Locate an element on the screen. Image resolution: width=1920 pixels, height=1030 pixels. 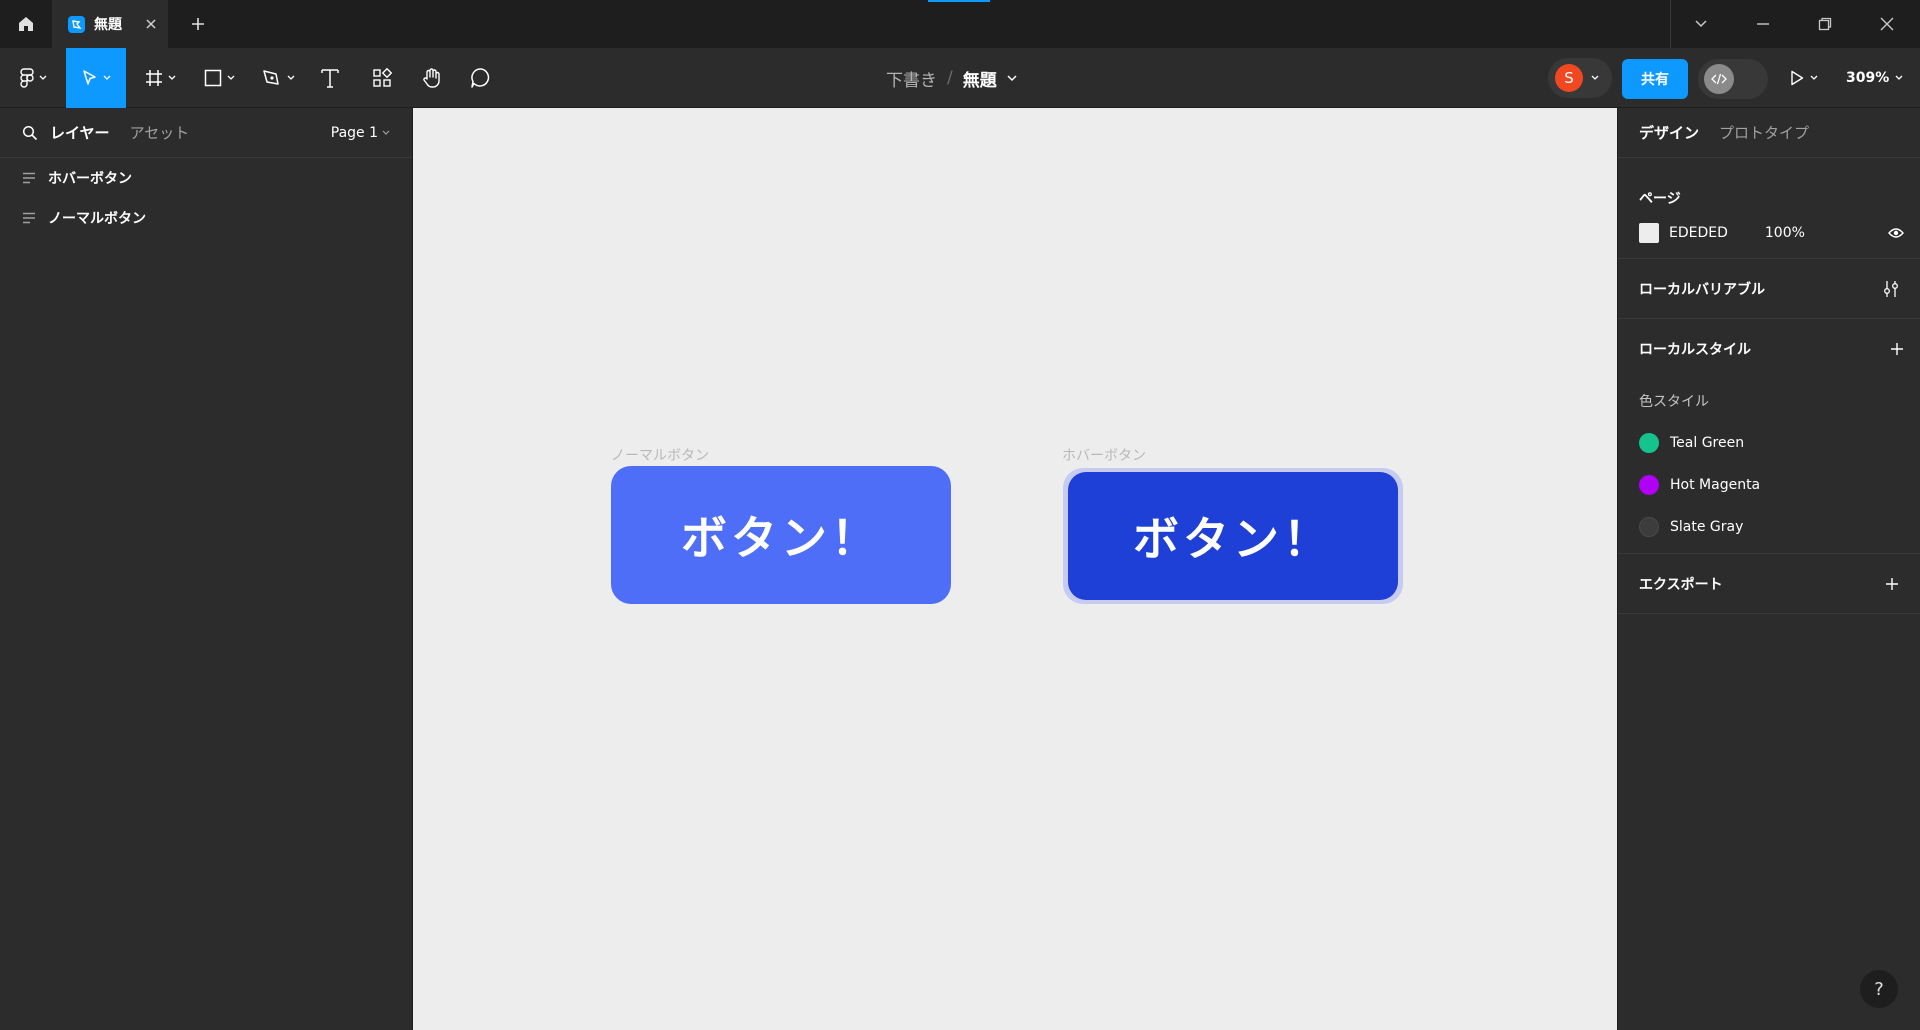
design-file-icon is located at coordinates (76, 24).